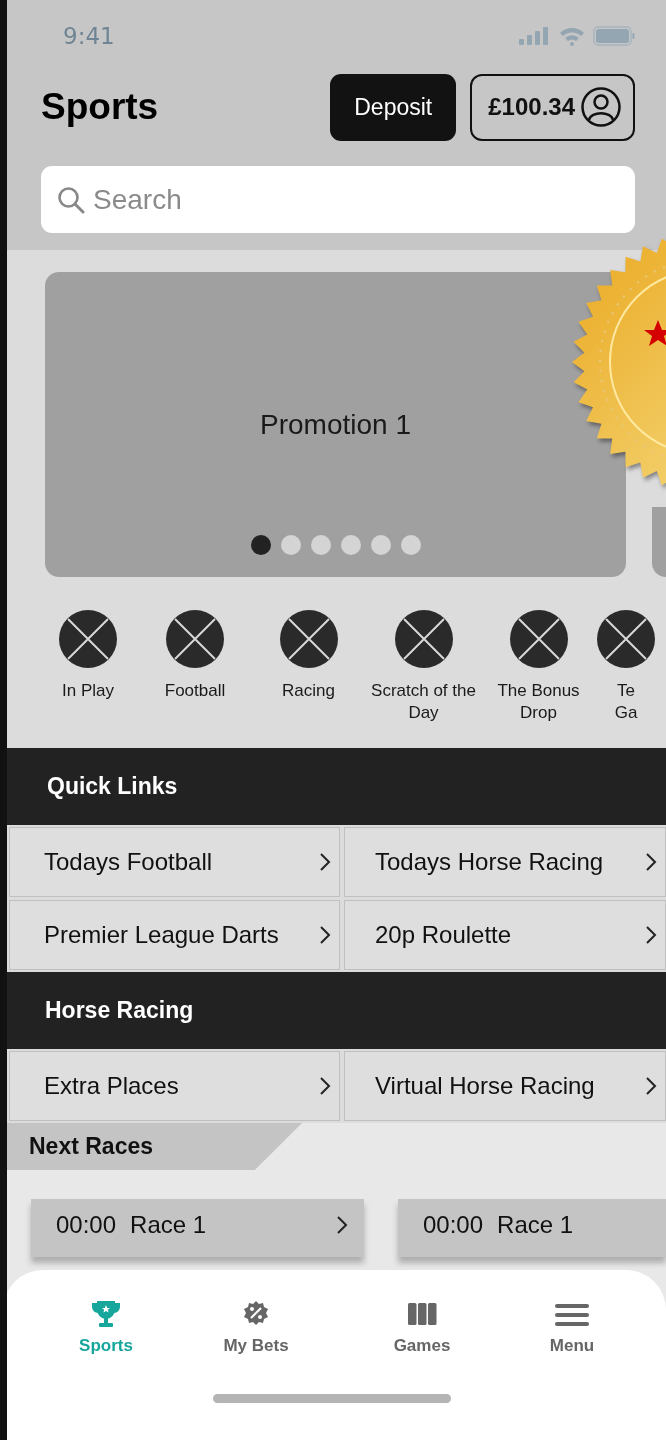 The image size is (666, 1440). I want to click on category-link: Te Ga, so click(626, 702).